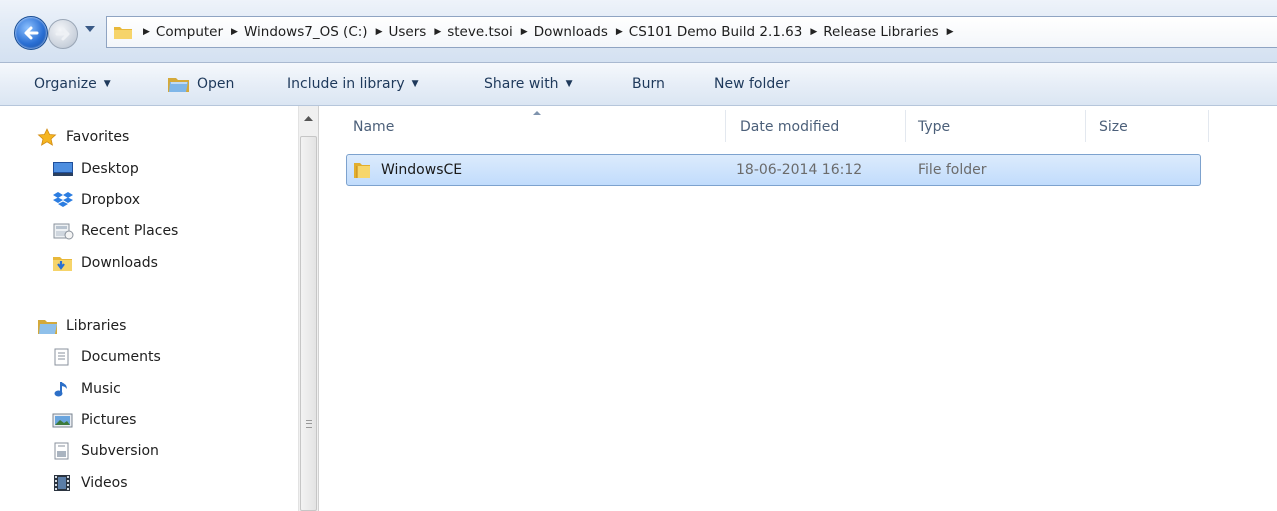 This screenshot has height=511, width=1277. Describe the element at coordinates (115, 231) in the screenshot. I see `sidebar-item-recent-places: Recent Places` at that location.